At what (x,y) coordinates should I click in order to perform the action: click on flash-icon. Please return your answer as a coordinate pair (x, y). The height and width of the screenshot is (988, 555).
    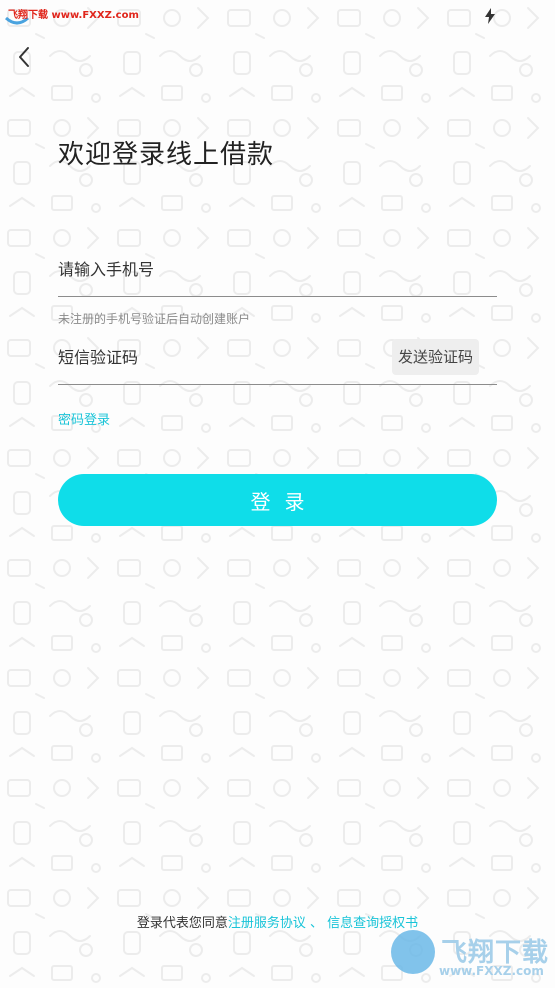
    Looking at the image, I should click on (490, 16).